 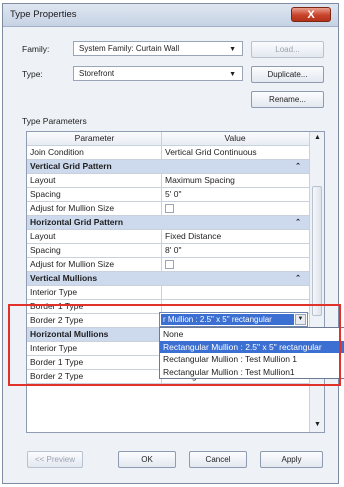 What do you see at coordinates (55, 459) in the screenshot?
I see `preview-button: << Preview` at bounding box center [55, 459].